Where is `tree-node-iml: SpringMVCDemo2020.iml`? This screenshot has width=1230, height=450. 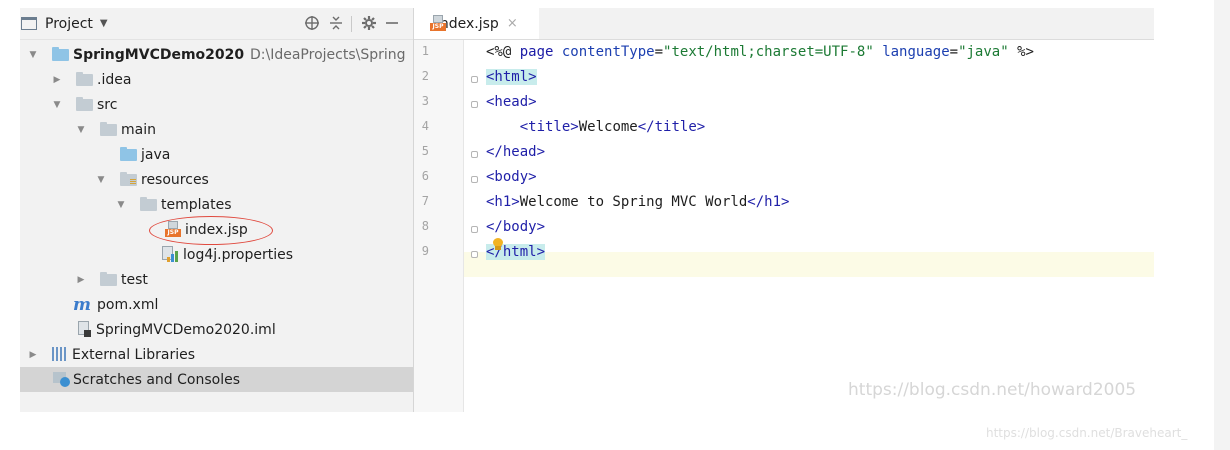
tree-node-iml: SpringMVCDemo2020.iml is located at coordinates (216, 329).